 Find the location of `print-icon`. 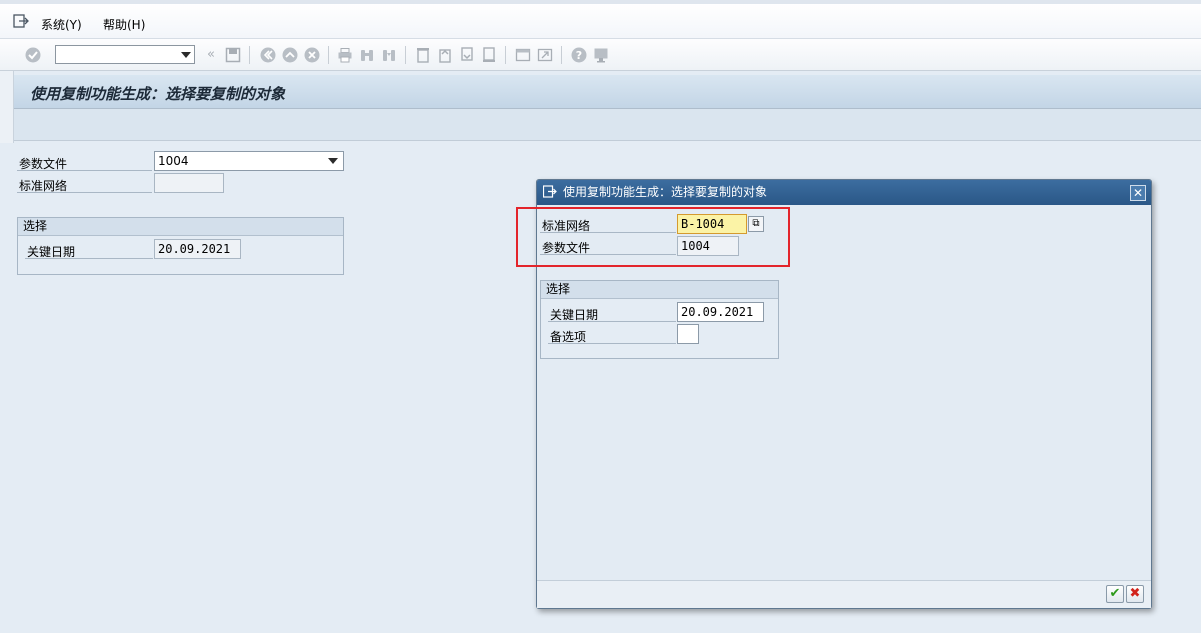

print-icon is located at coordinates (345, 55).